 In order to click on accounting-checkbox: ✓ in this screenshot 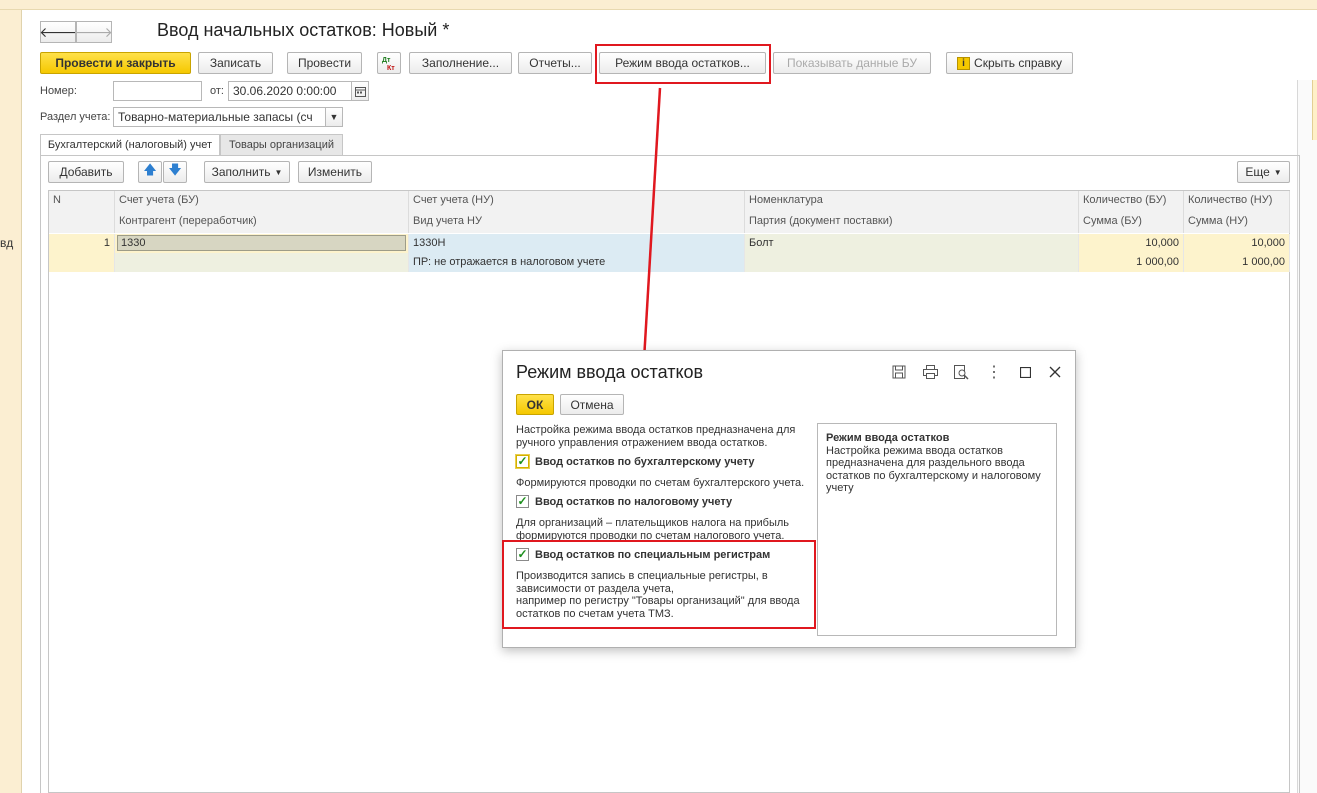, I will do `click(522, 461)`.